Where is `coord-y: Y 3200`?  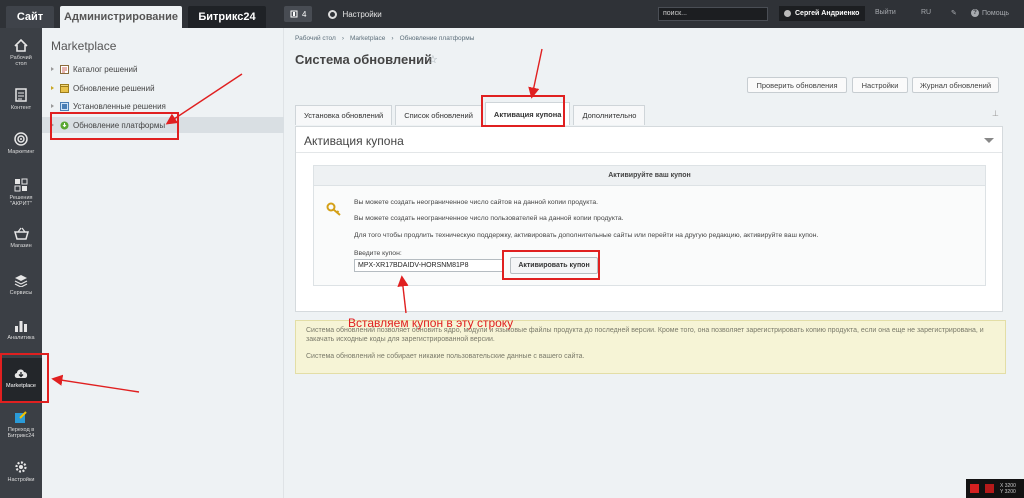
coord-y: Y 3200 is located at coordinates (1008, 491).